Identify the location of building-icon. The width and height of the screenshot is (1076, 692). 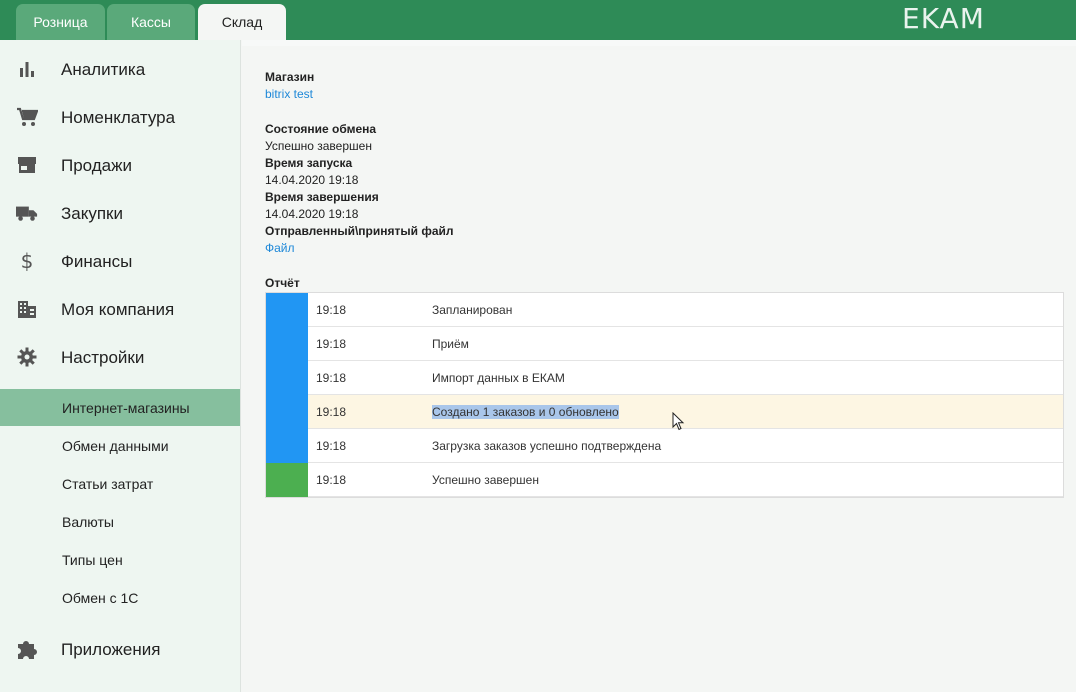
(27, 309).